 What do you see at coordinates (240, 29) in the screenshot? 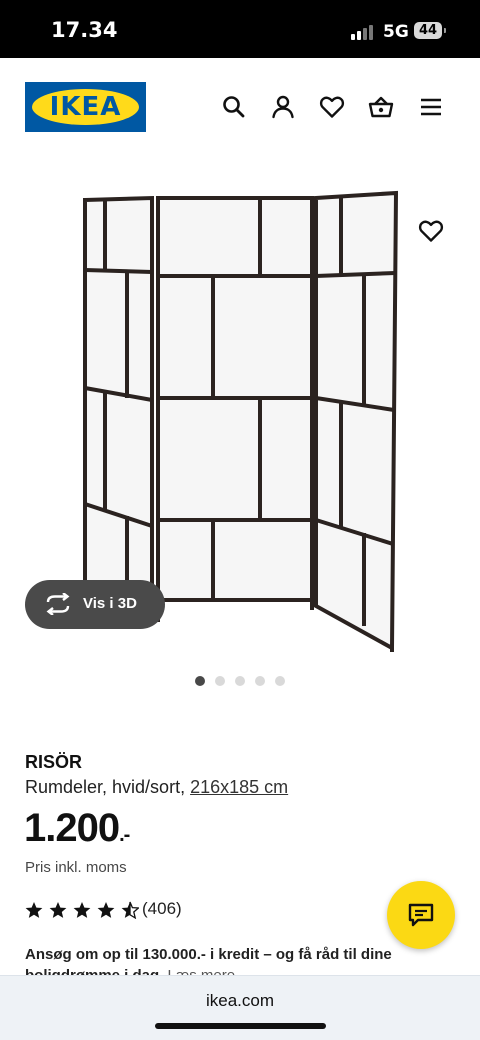
I see `status-bar: 17.34 5G 44` at bounding box center [240, 29].